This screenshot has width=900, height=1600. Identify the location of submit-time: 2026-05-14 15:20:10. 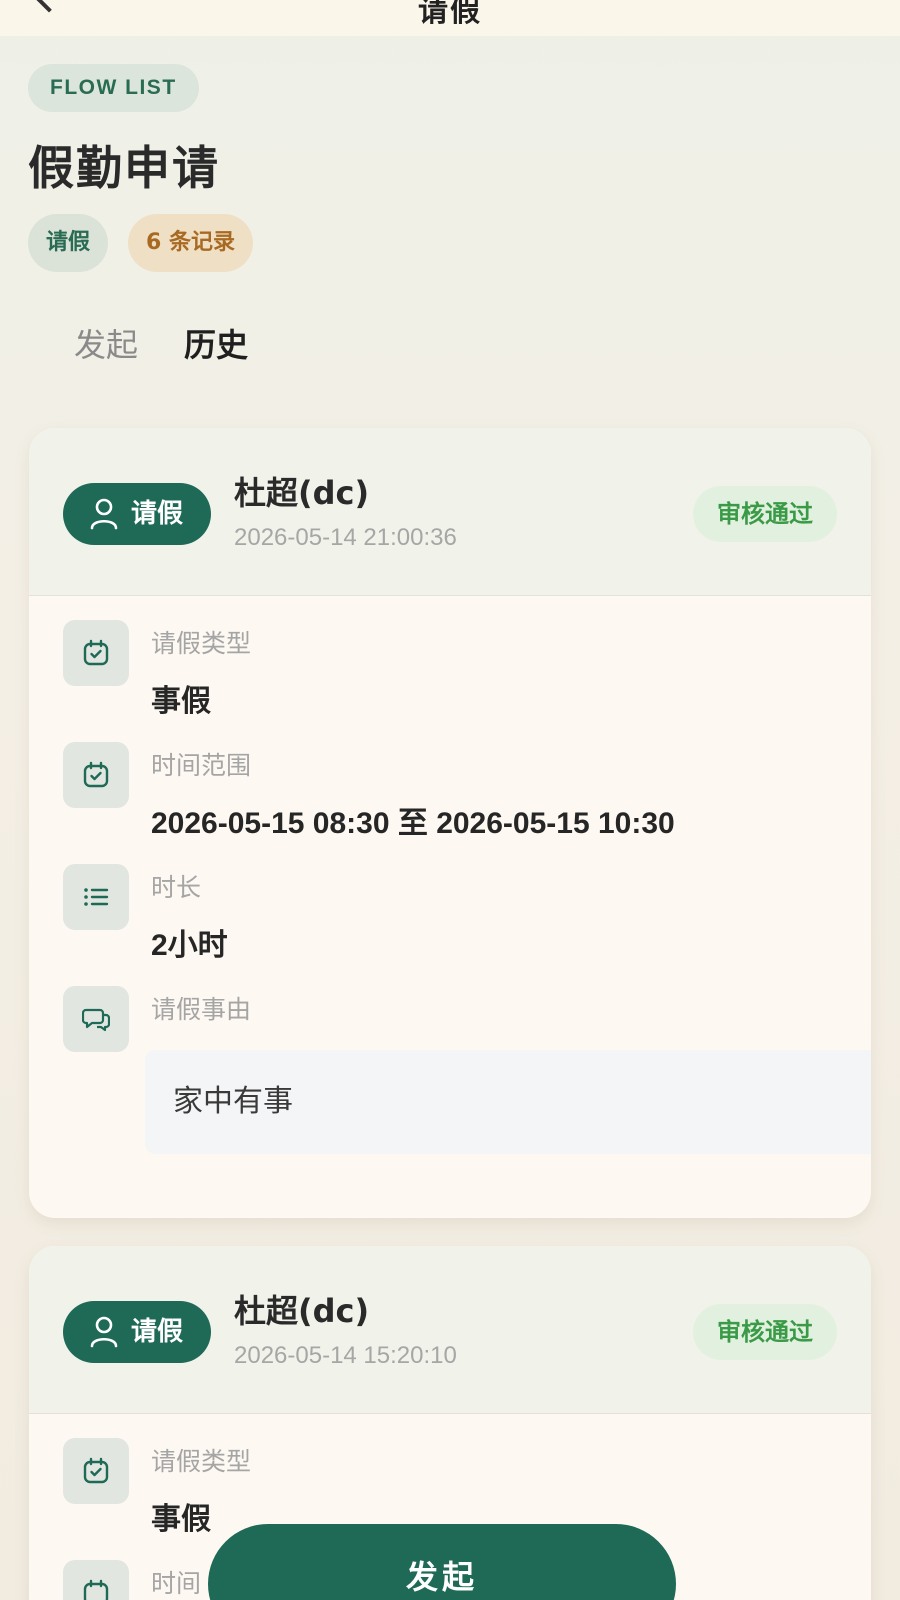
(345, 1355).